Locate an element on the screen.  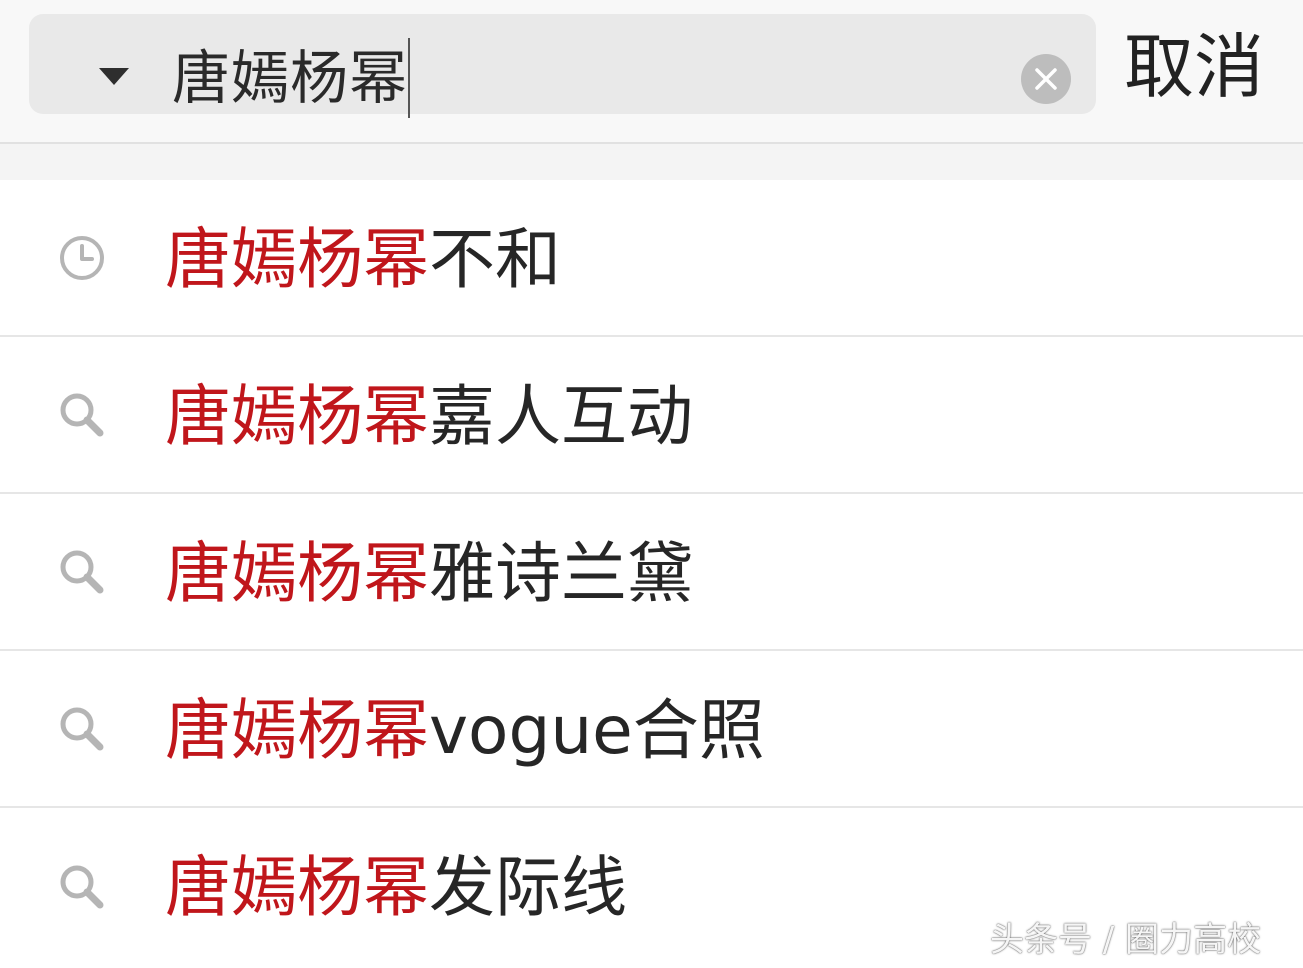
search-input: 唐嫣杨幂 is located at coordinates (291, 78).